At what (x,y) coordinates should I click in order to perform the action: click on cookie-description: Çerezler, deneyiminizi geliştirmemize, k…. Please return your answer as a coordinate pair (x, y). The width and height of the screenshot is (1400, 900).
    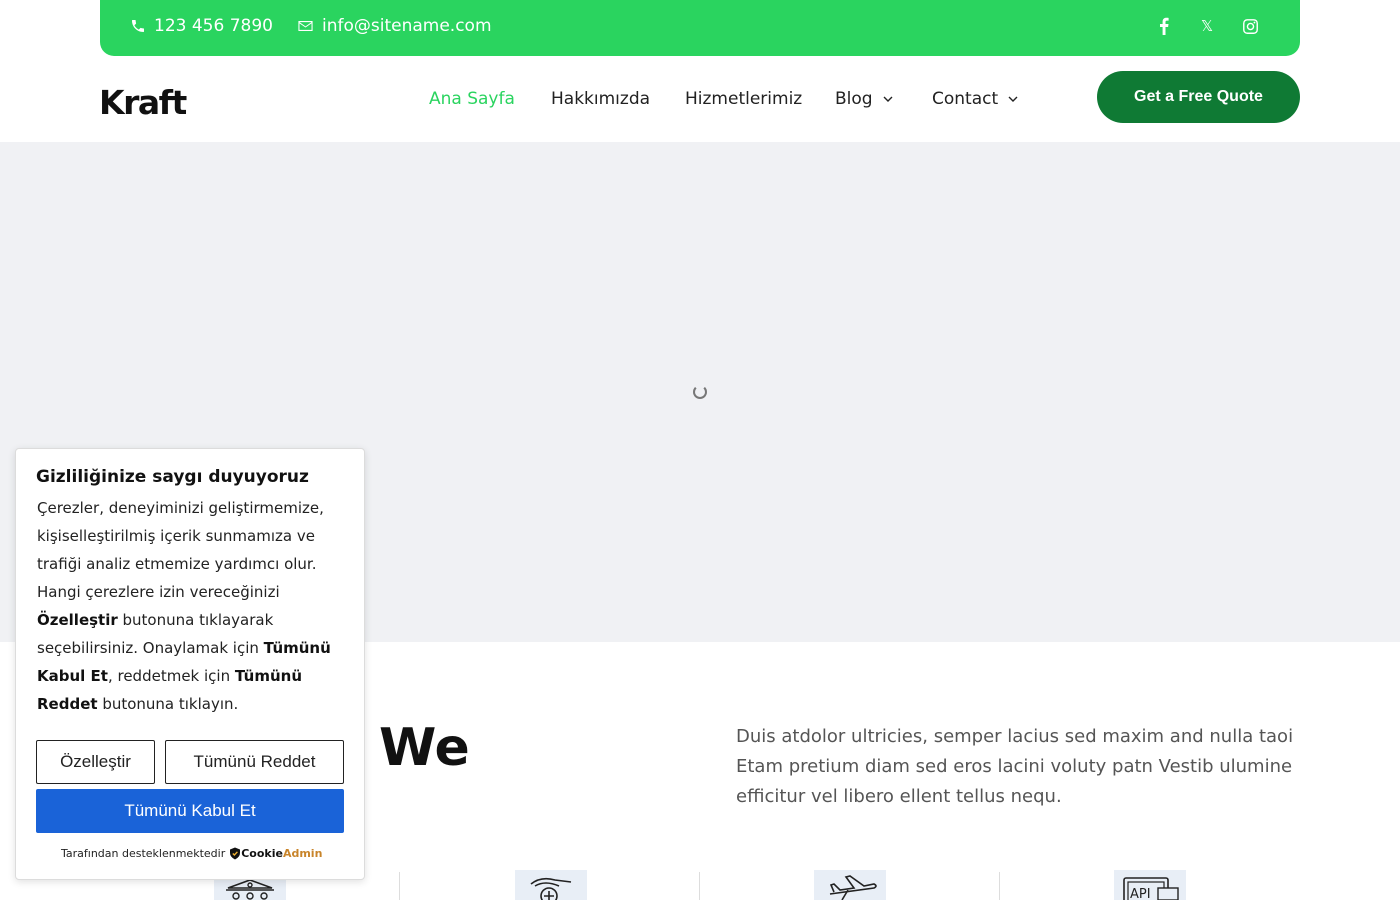
    Looking at the image, I should click on (197, 606).